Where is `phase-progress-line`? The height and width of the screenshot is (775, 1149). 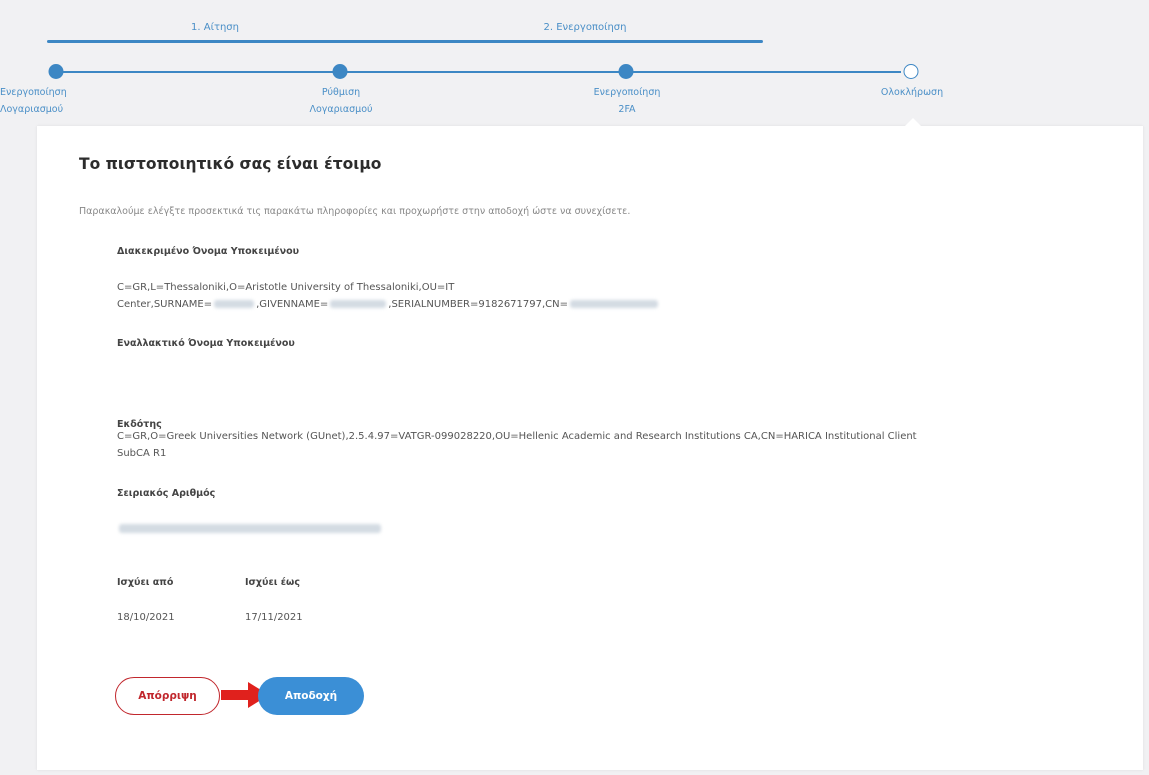
phase-progress-line is located at coordinates (405, 41).